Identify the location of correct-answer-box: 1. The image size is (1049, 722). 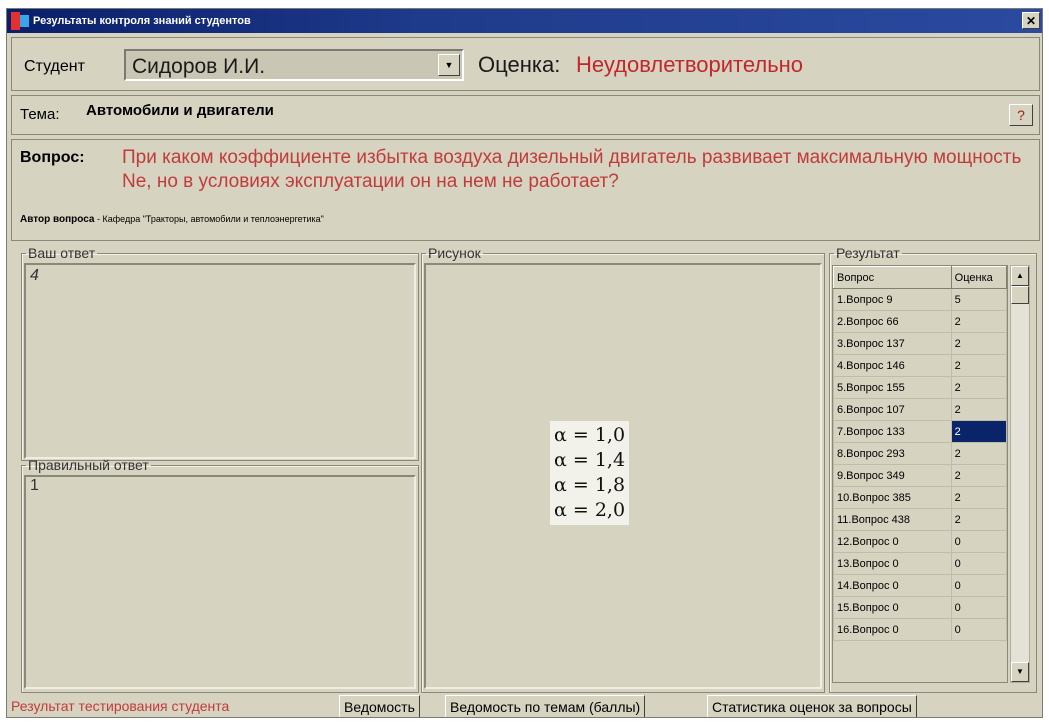
(220, 582).